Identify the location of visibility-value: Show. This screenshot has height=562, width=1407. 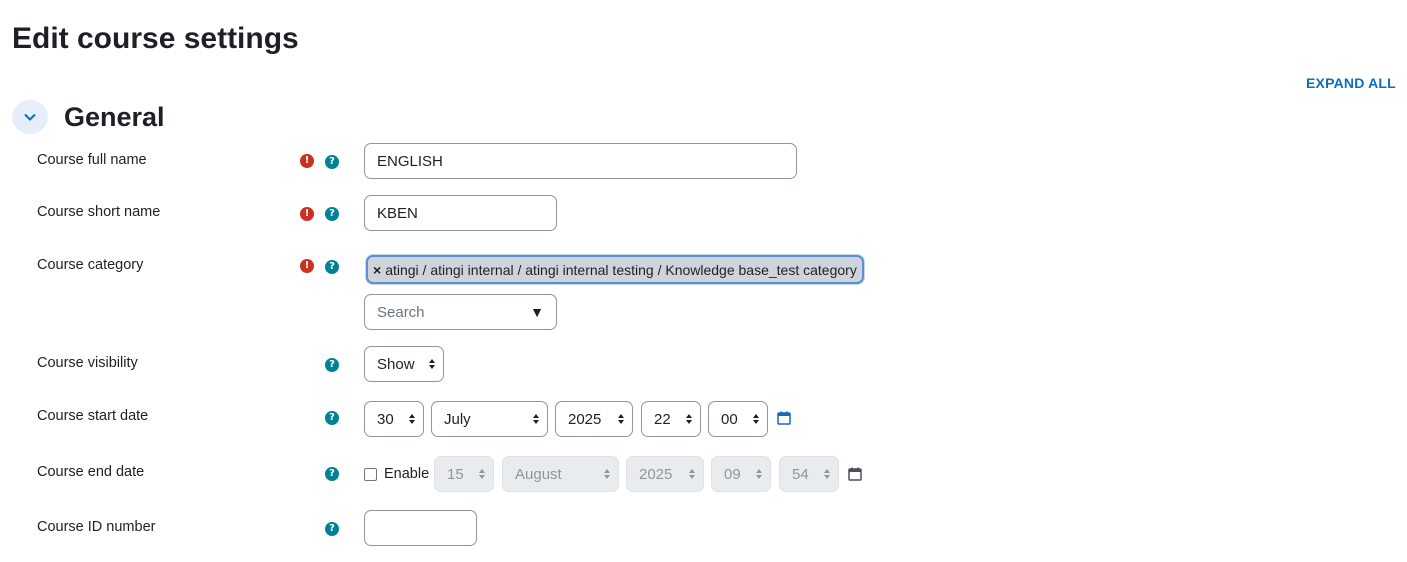
(396, 364).